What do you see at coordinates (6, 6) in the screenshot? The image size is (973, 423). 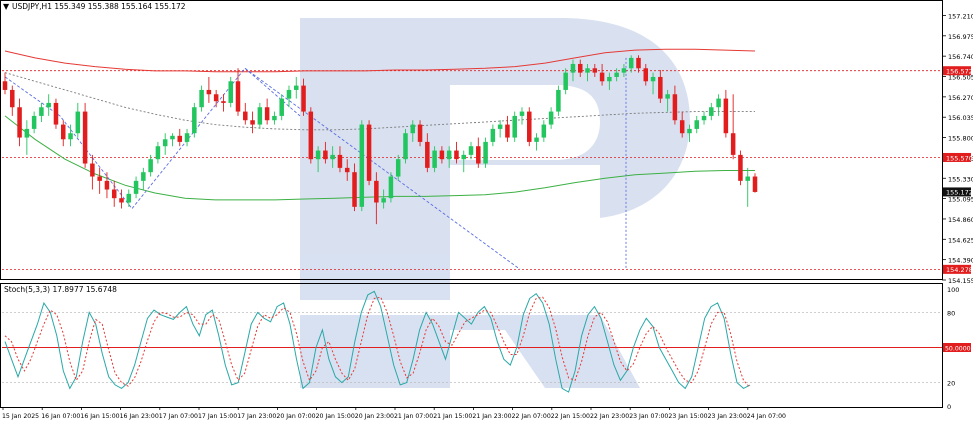 I see `symbol-arrow-icon: ▼` at bounding box center [6, 6].